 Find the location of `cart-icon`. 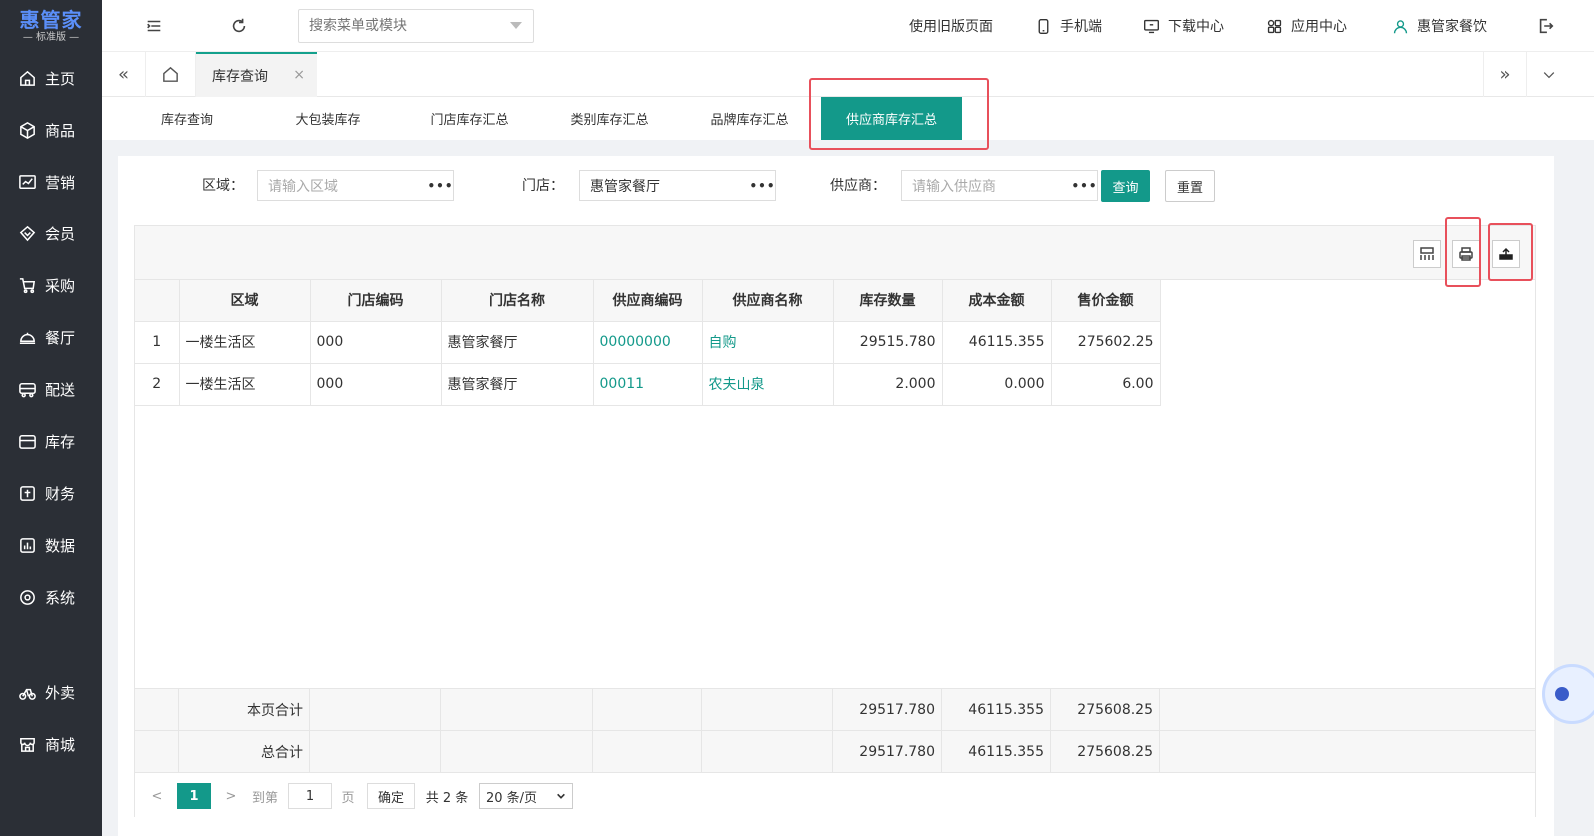

cart-icon is located at coordinates (27, 285).